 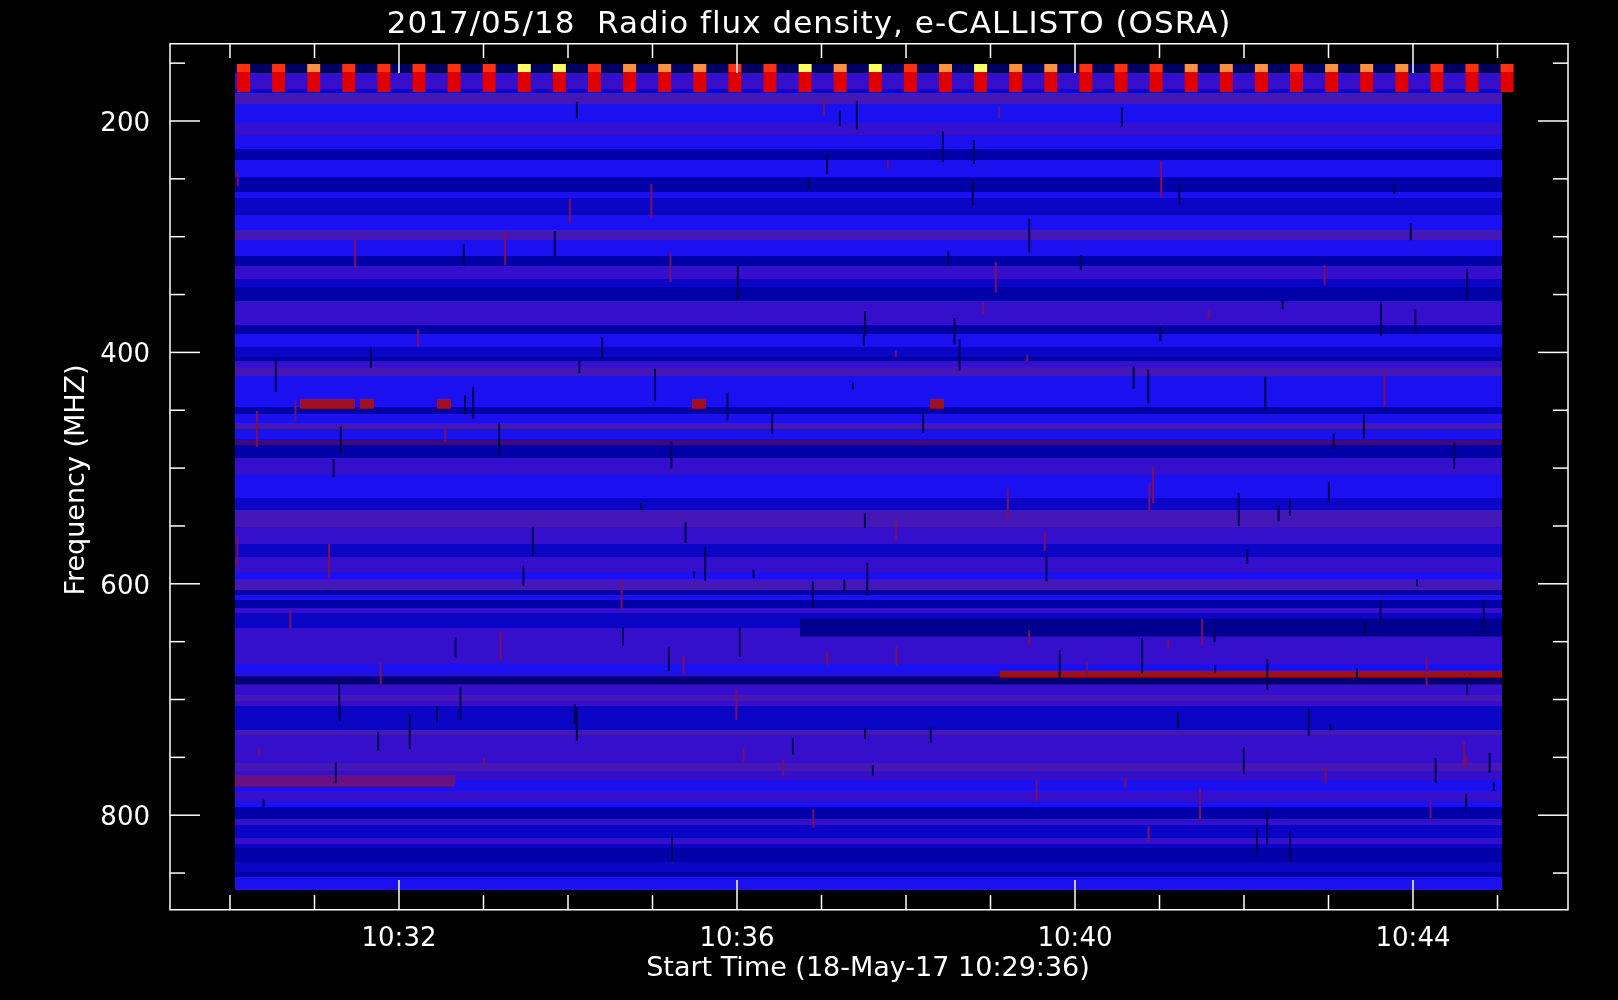 I want to click on y-axis-label: Frequency (MHZ), so click(x=74, y=480).